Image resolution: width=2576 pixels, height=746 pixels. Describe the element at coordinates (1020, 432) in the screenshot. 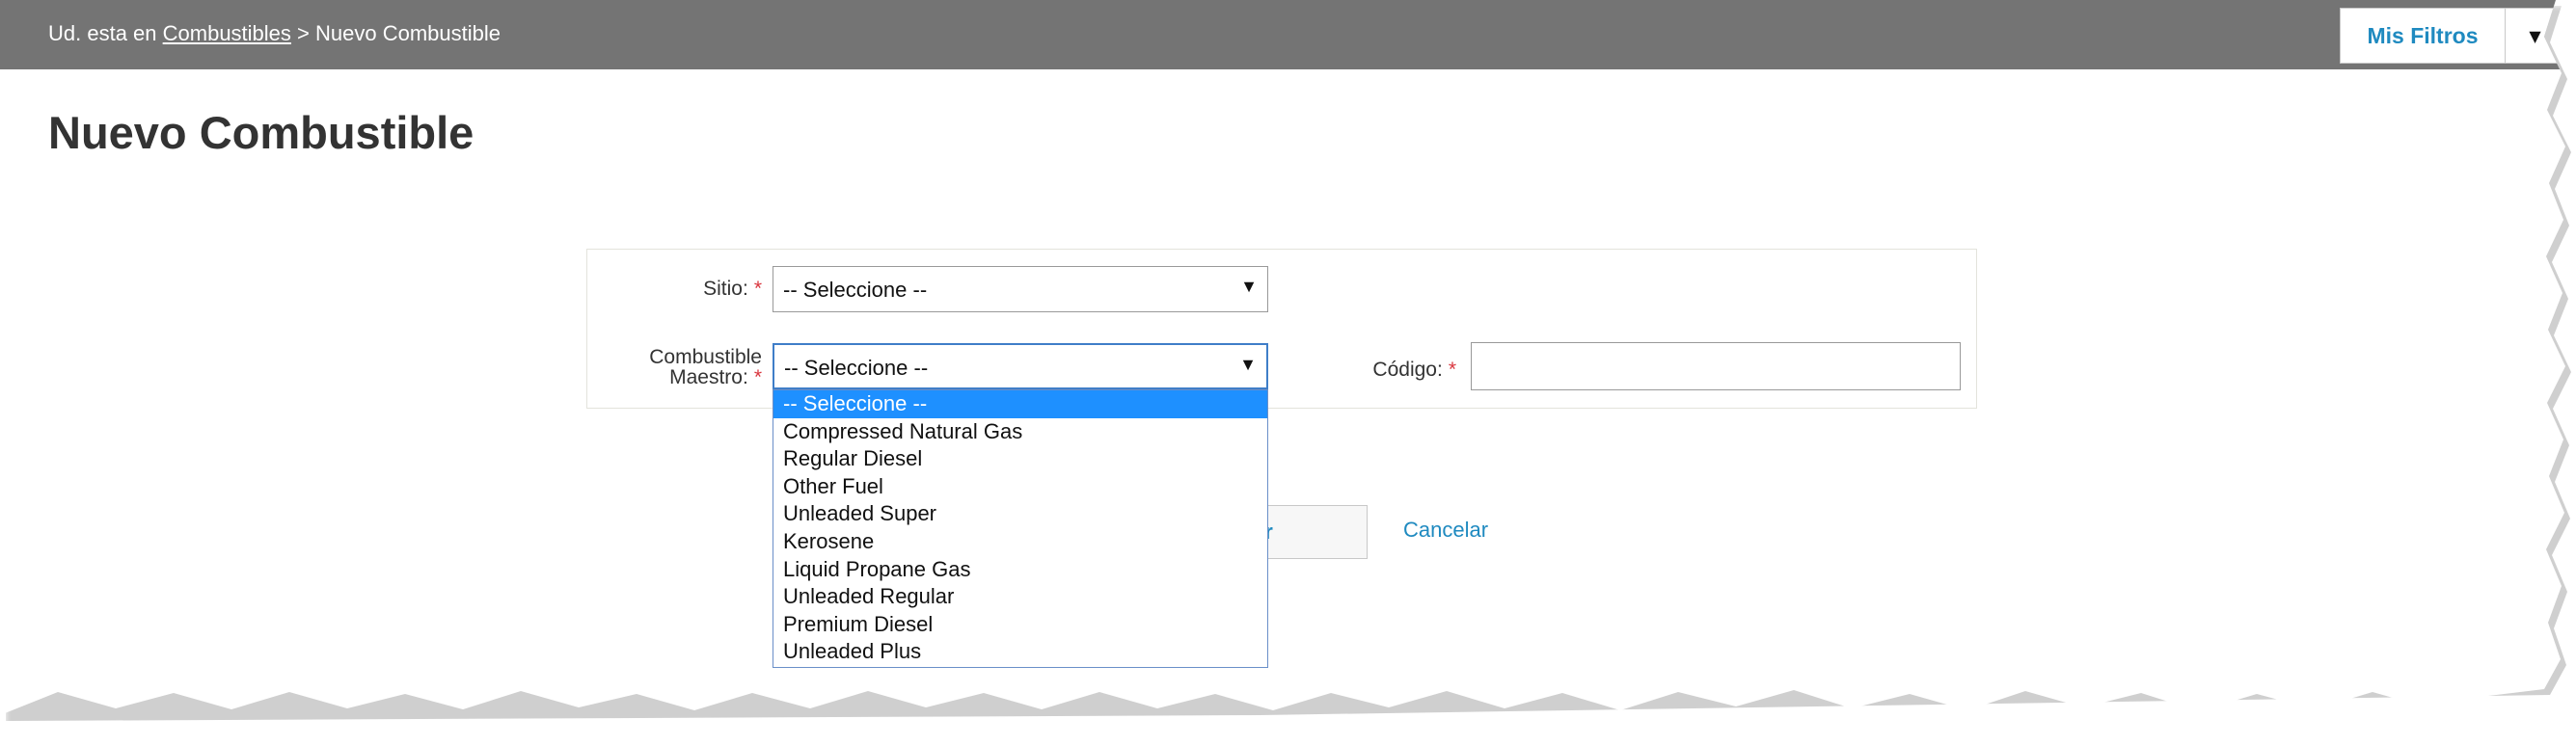

I see `dropdown-option: Compressed Natural Gas` at that location.